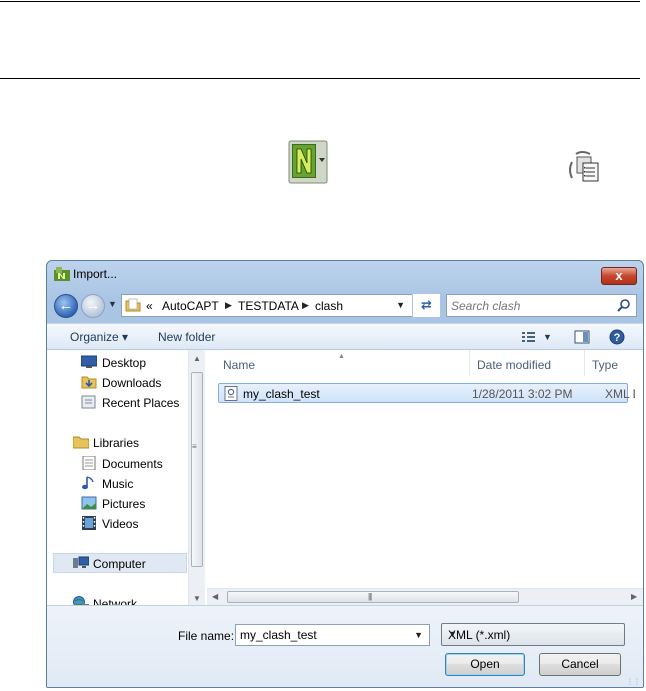  Describe the element at coordinates (116, 443) in the screenshot. I see `nav-item-libraries: Libraries` at that location.